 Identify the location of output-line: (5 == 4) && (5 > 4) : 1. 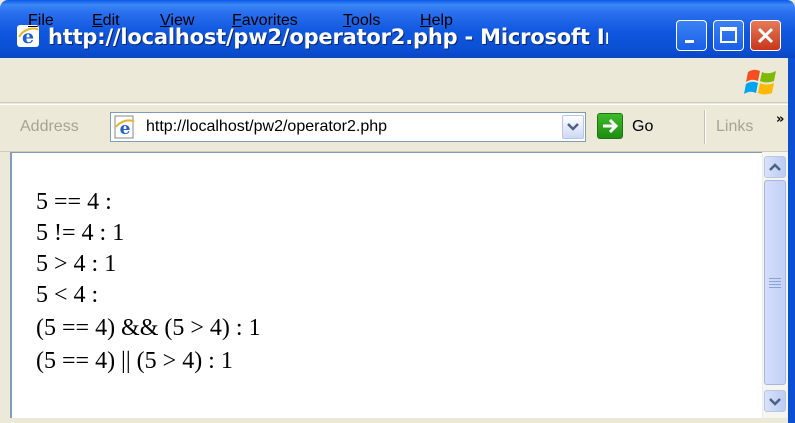
(148, 328).